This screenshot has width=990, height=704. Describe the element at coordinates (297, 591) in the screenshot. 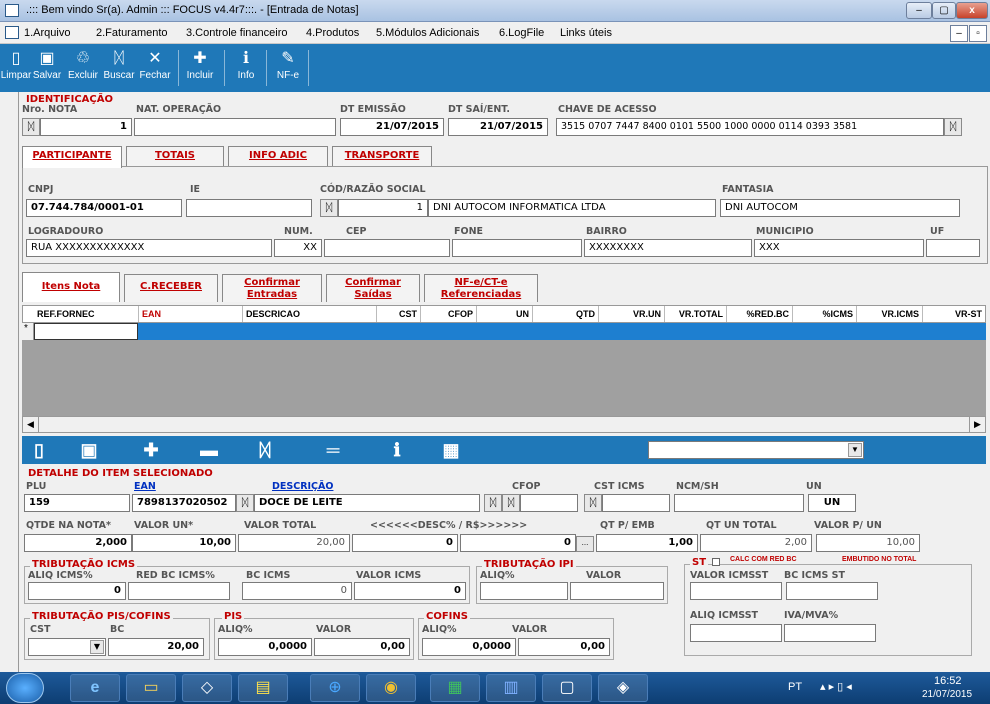

I see `bc-icms-field: 0` at that location.